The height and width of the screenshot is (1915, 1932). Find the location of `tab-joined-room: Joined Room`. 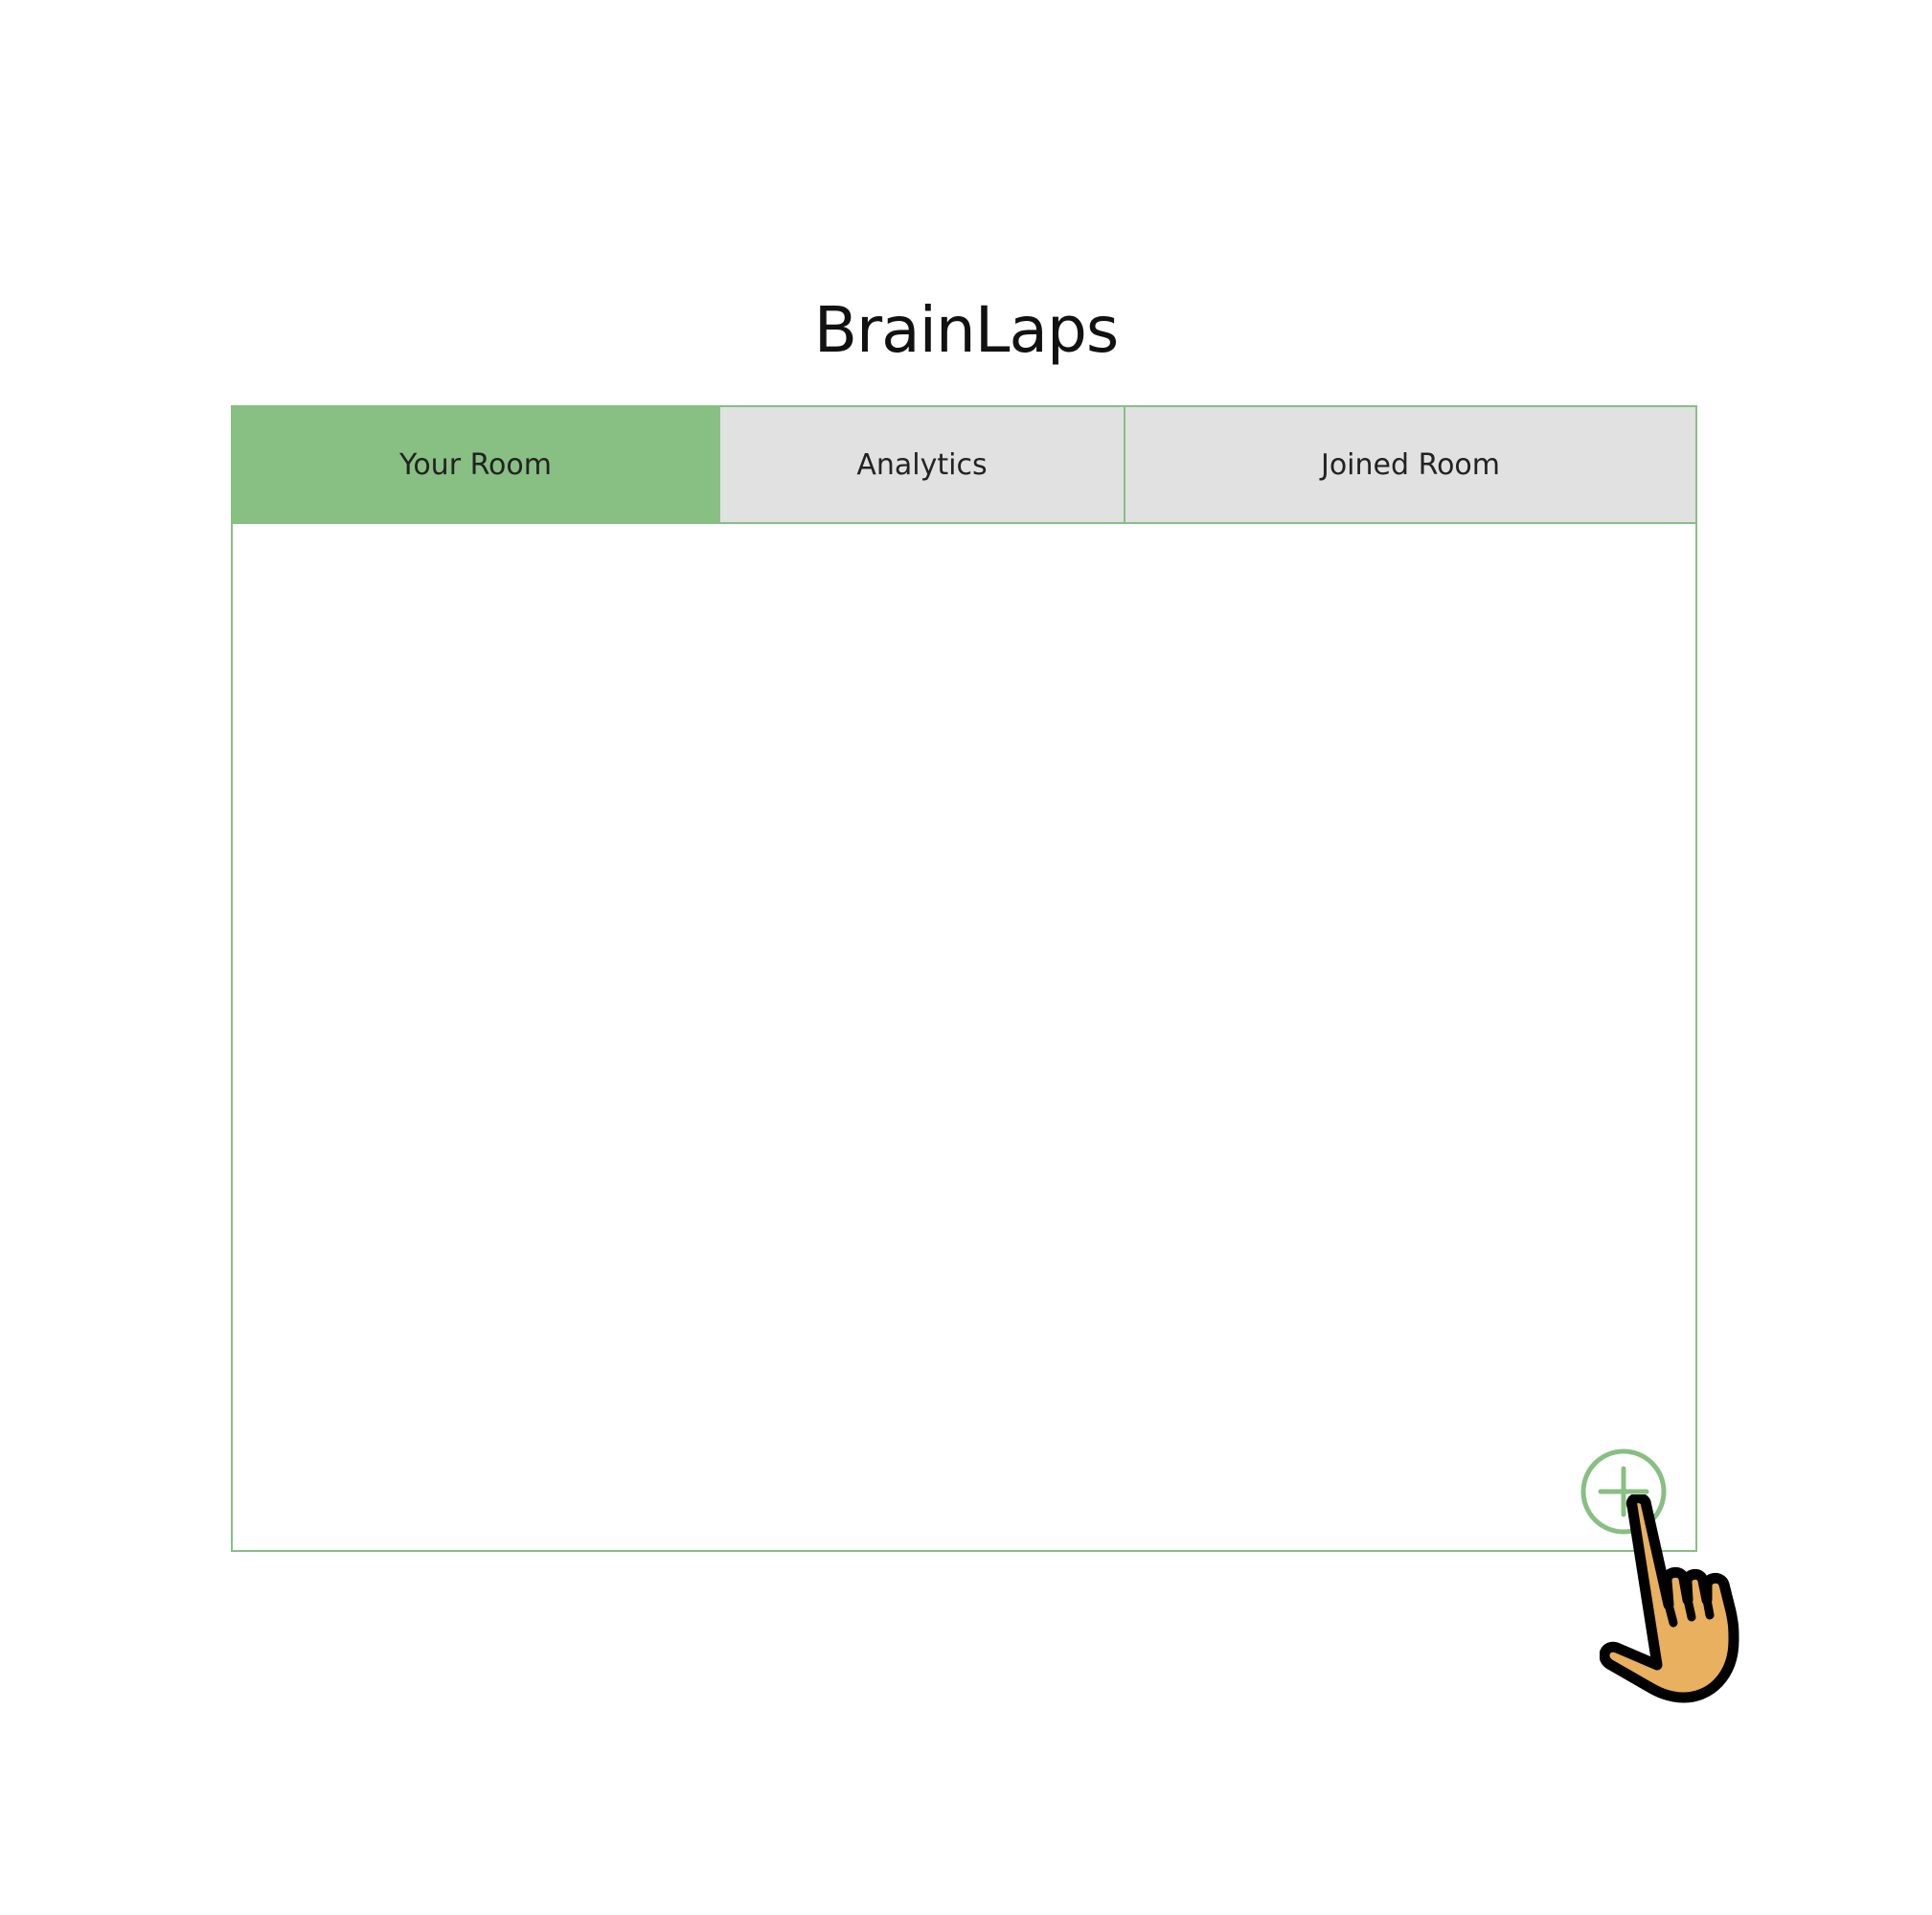

tab-joined-room: Joined Room is located at coordinates (1410, 466).